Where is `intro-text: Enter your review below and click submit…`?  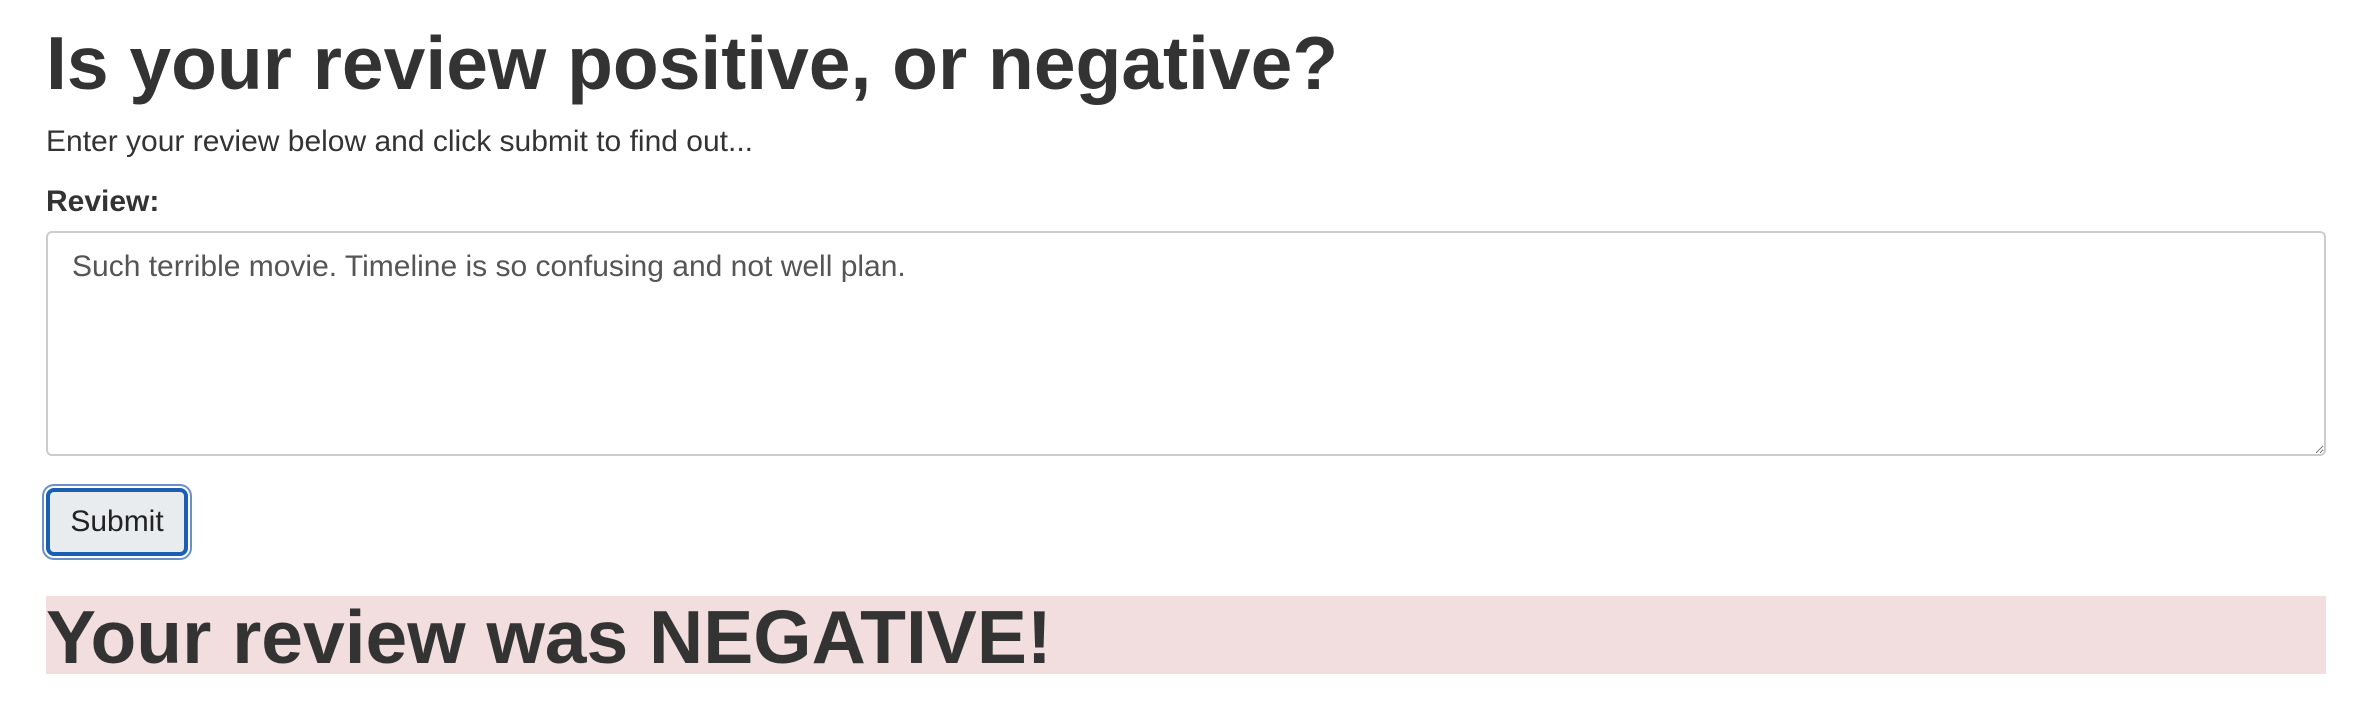 intro-text: Enter your review below and click submit… is located at coordinates (399, 141).